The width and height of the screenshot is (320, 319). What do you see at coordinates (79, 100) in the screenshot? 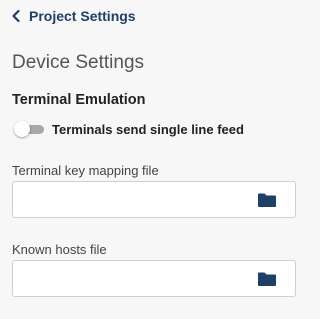
I see `terminal-emulation-heading: Terminal Emulation` at bounding box center [79, 100].